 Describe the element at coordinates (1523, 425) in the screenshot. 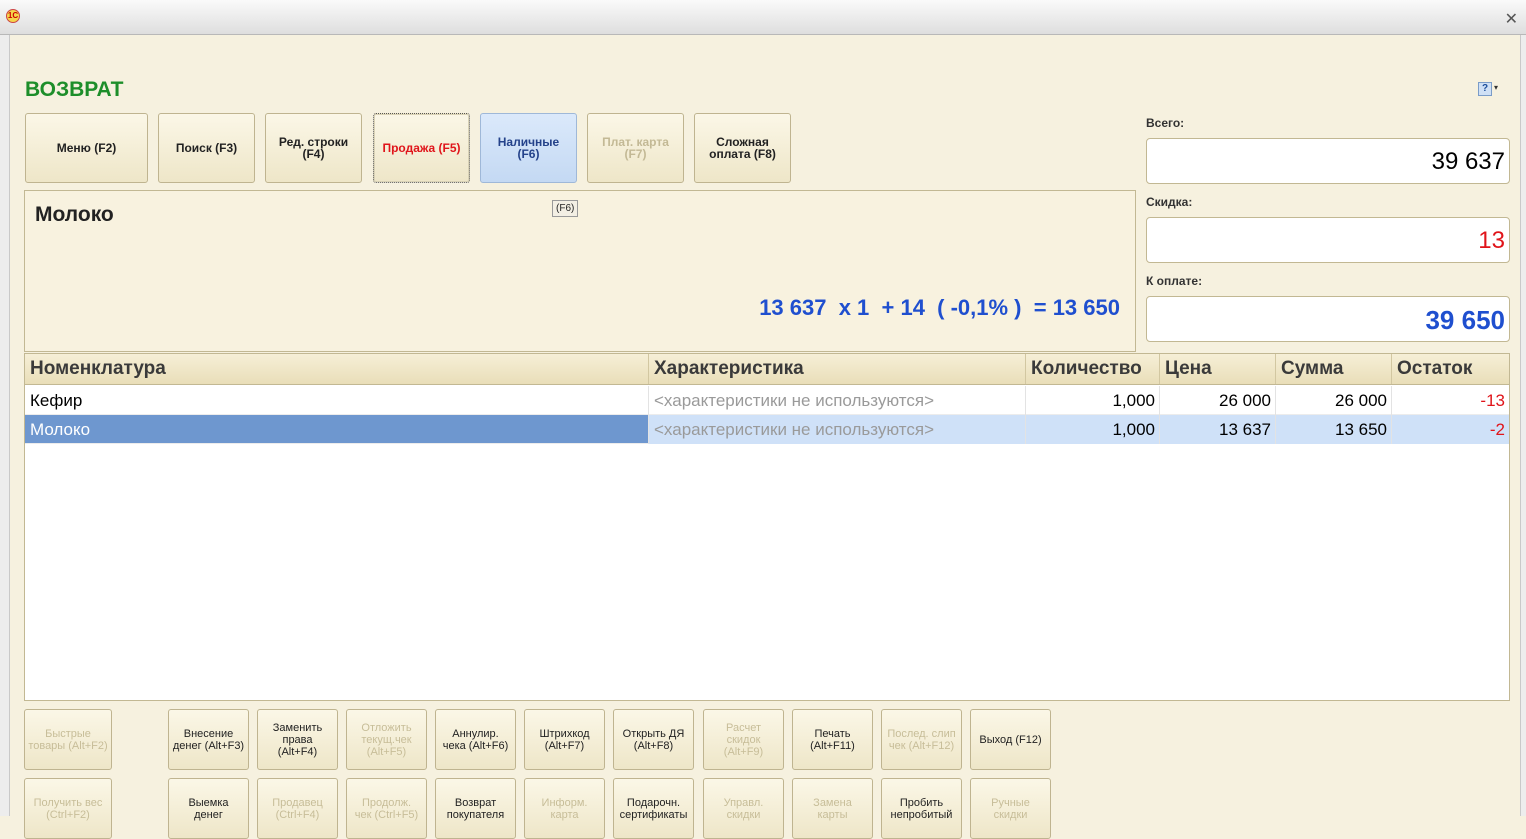

I see `window-frame-right` at that location.